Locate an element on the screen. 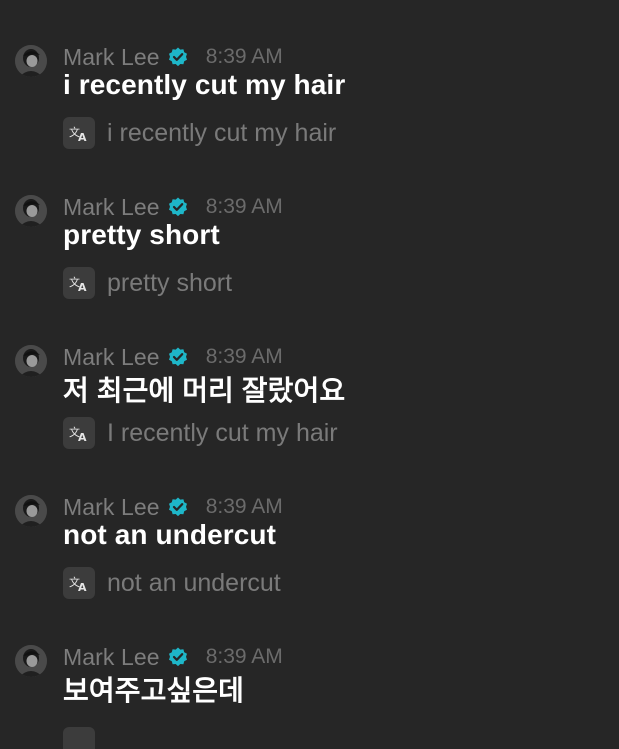 This screenshot has width=619, height=749. translate-icon is located at coordinates (79, 738).